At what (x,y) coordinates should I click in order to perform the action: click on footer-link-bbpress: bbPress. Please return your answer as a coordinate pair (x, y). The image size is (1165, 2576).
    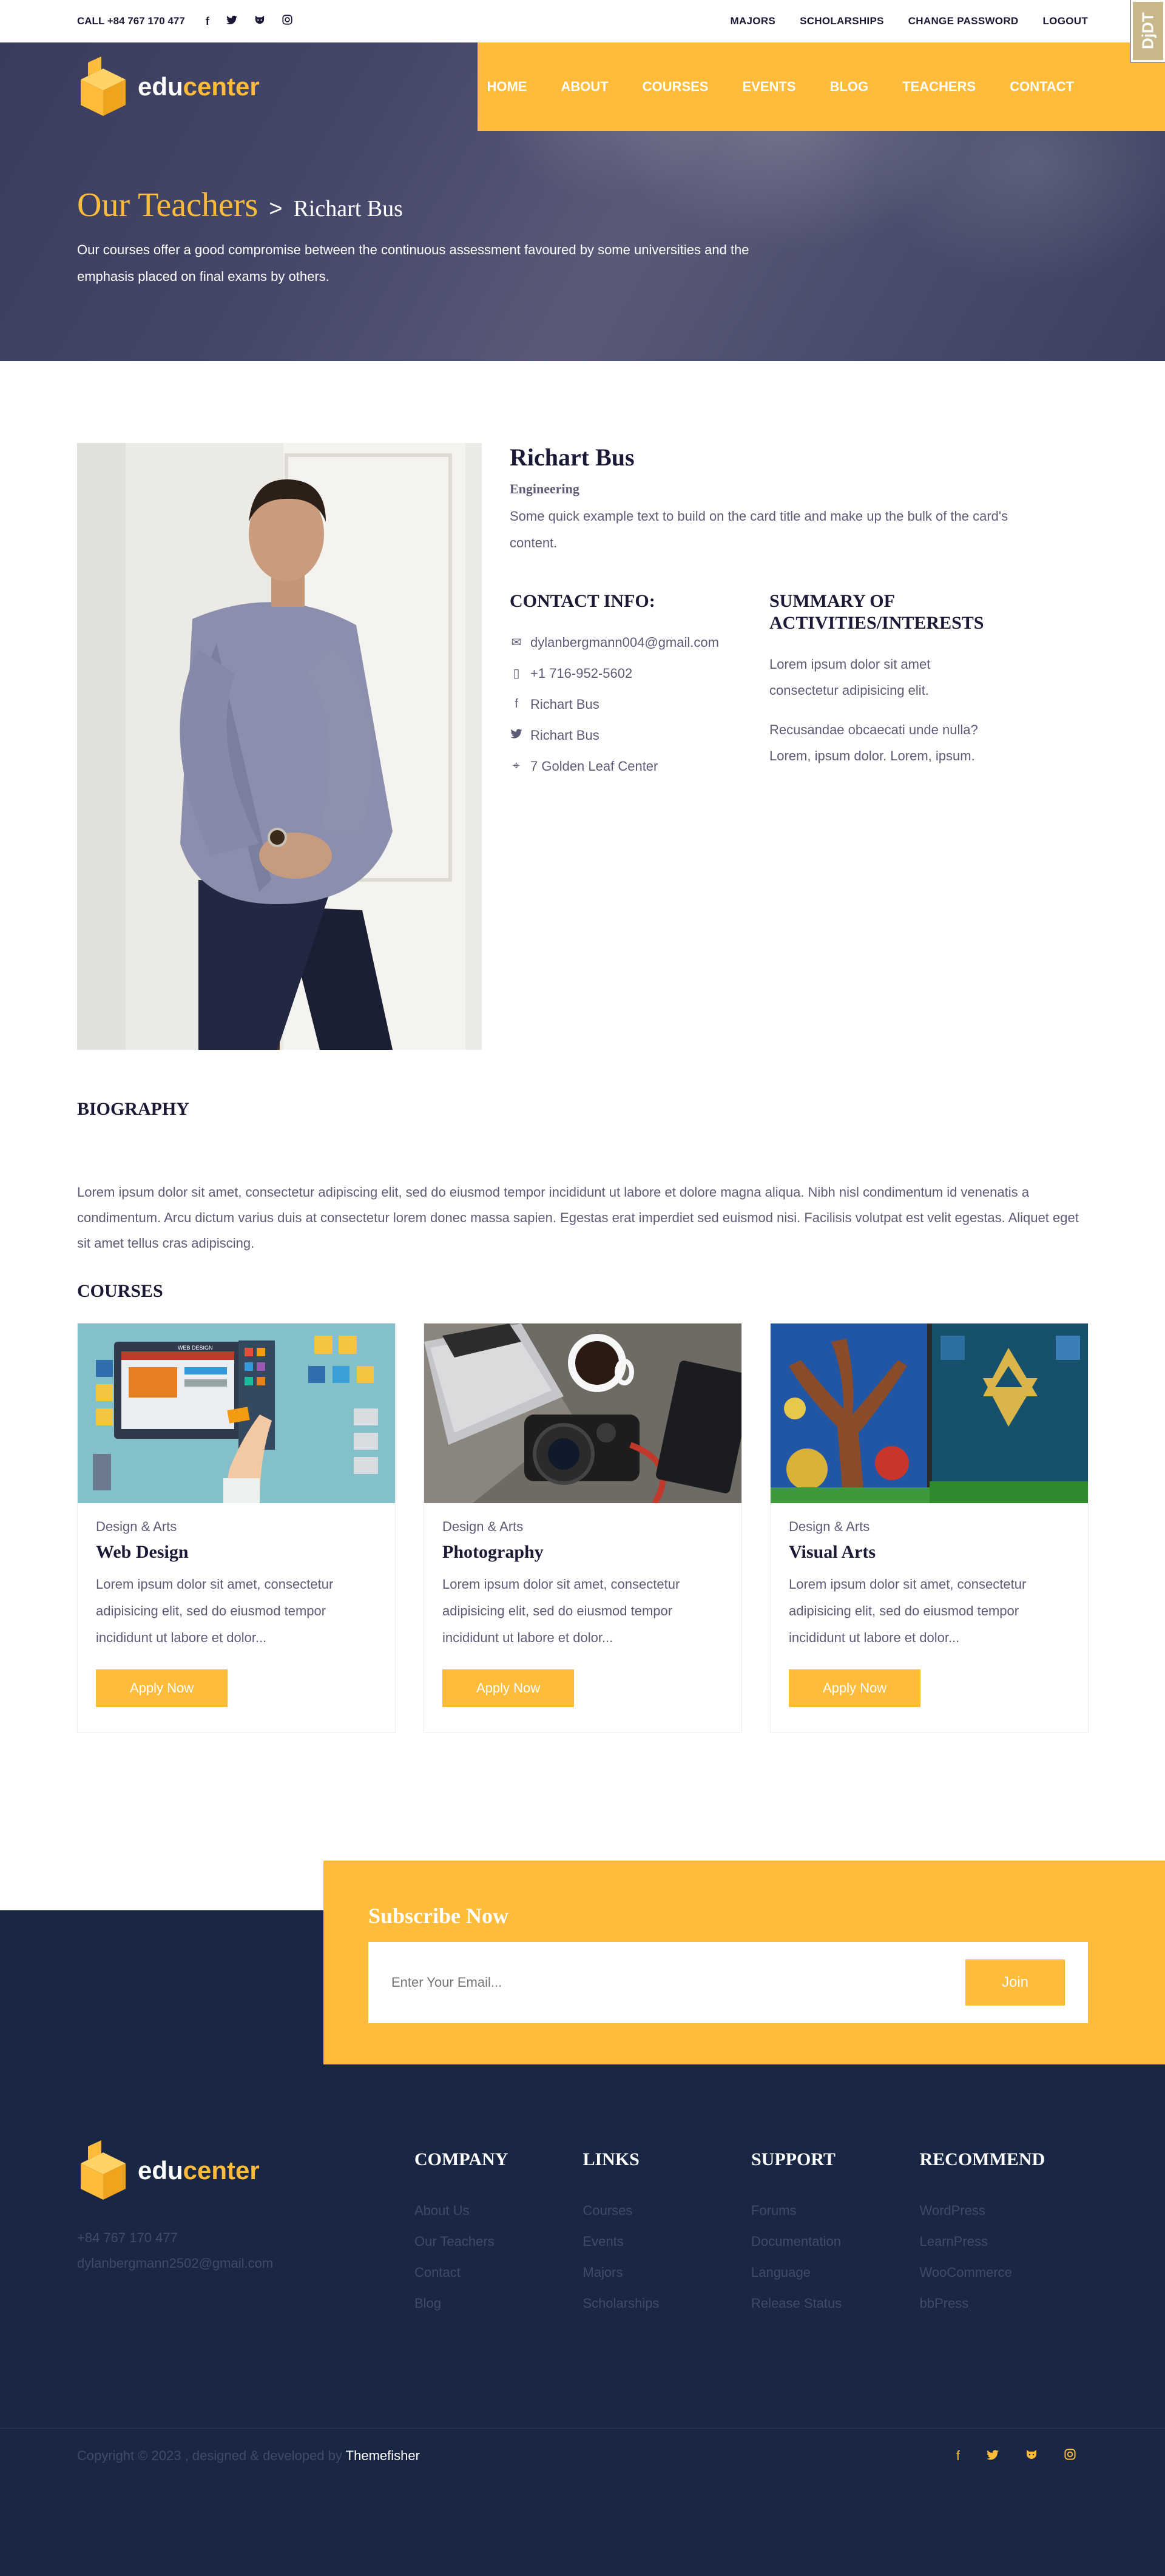
    Looking at the image, I should click on (1004, 2311).